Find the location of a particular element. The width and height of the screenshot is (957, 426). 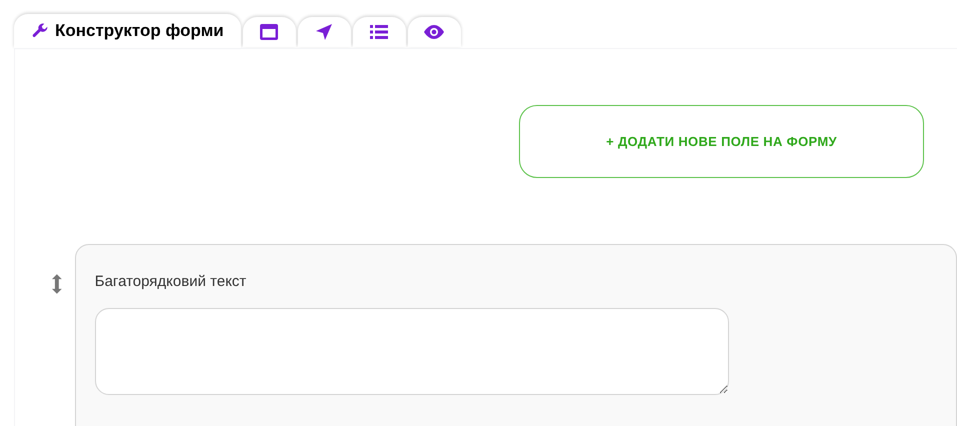

window-icon is located at coordinates (269, 32).